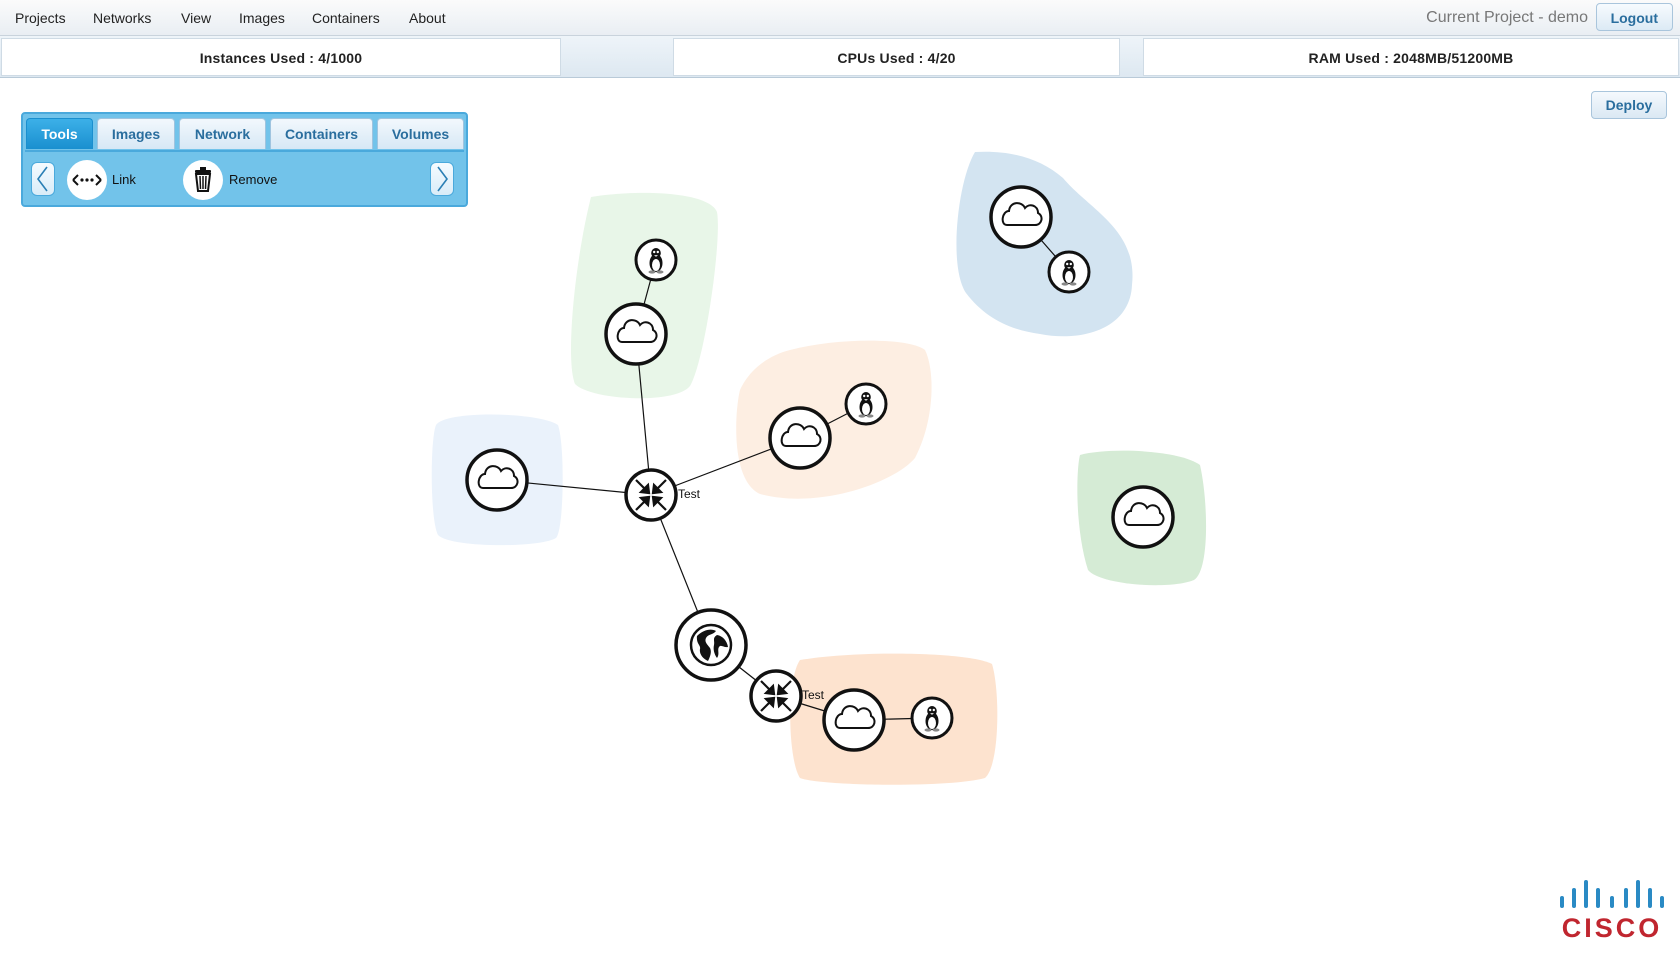 Image resolution: width=1680 pixels, height=954 pixels. I want to click on tab-containers: Containers, so click(321, 133).